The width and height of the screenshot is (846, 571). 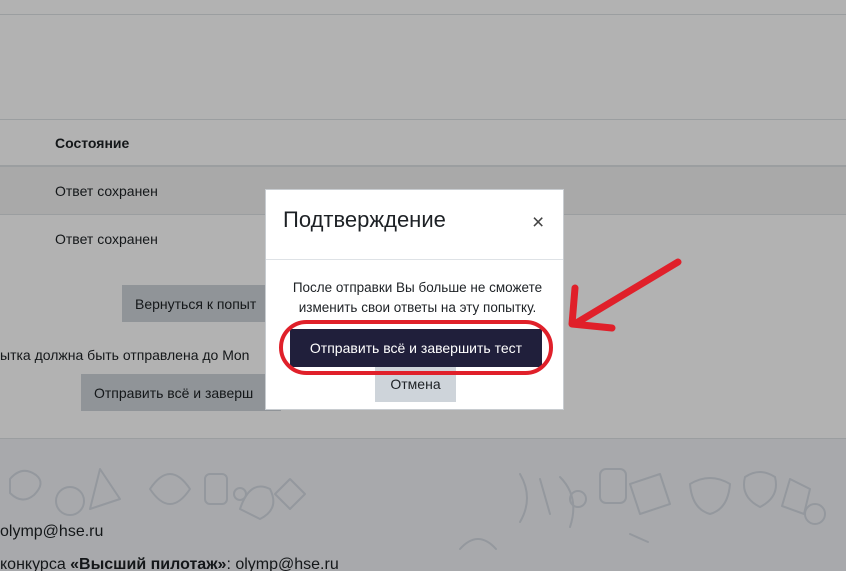 I want to click on annotation-highlight-circle, so click(x=416, y=347).